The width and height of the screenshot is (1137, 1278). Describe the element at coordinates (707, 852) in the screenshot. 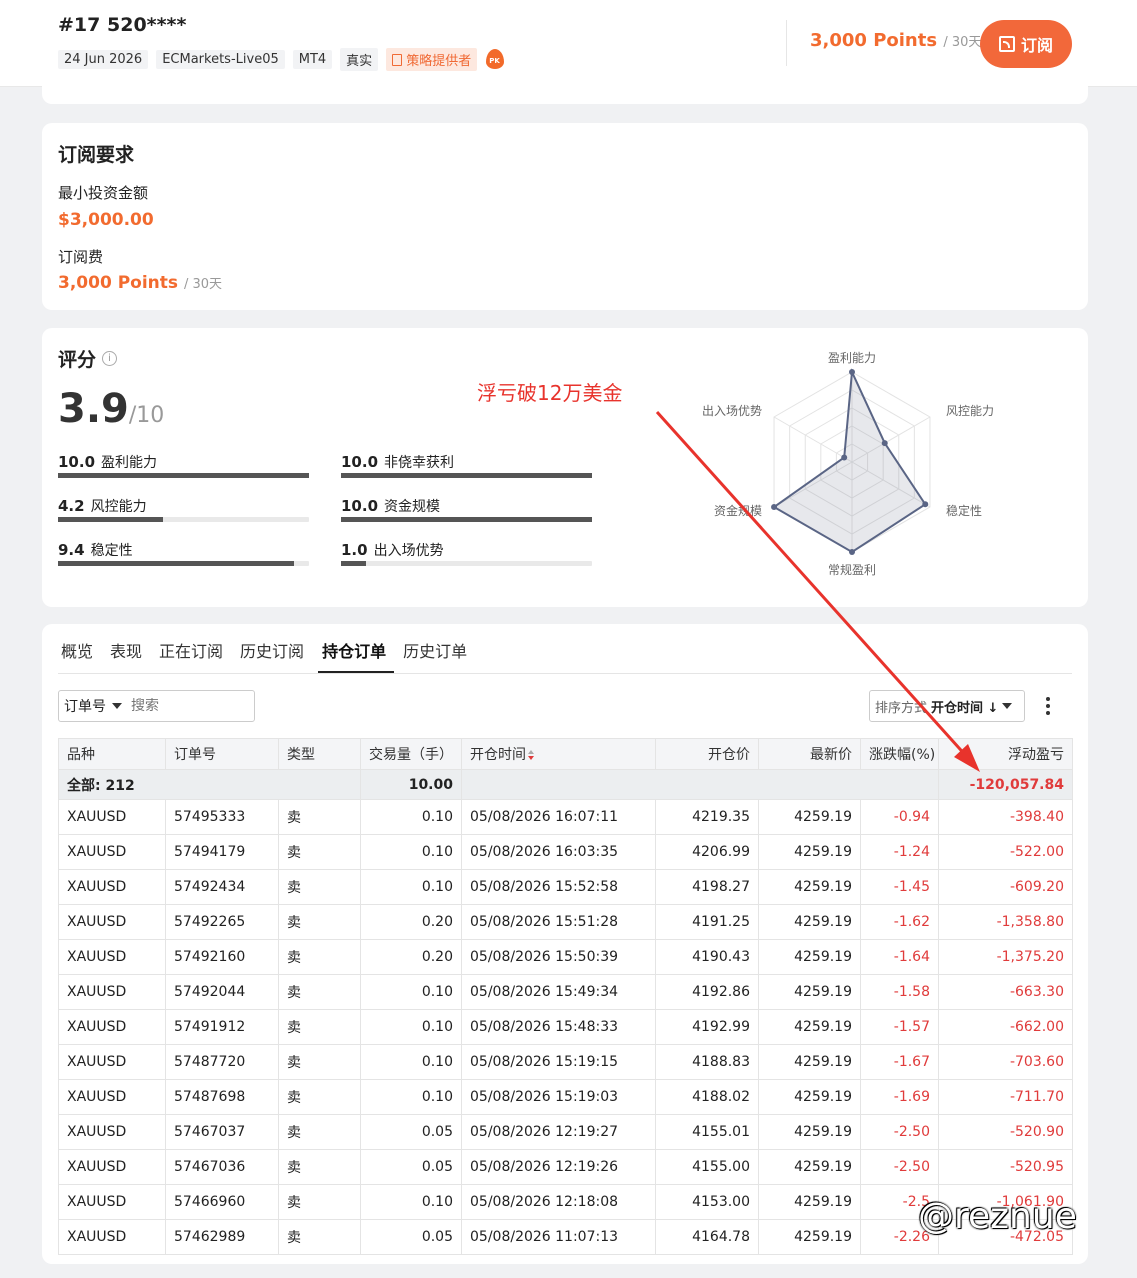

I see `table-cell: 4206.99` at that location.